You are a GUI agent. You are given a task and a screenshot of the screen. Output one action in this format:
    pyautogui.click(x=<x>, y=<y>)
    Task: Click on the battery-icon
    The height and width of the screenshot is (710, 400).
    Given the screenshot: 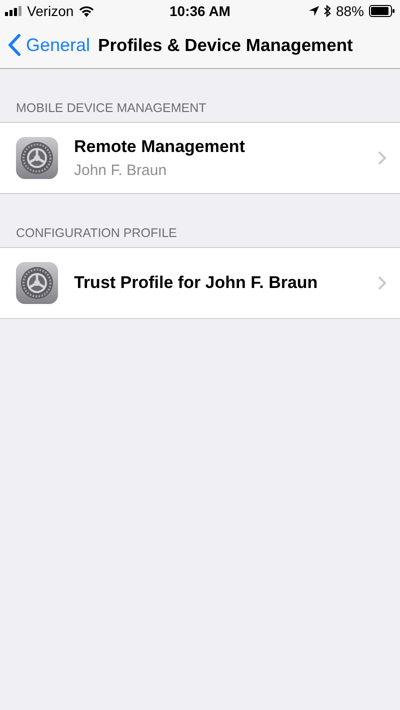 What is the action you would take?
    pyautogui.click(x=382, y=11)
    